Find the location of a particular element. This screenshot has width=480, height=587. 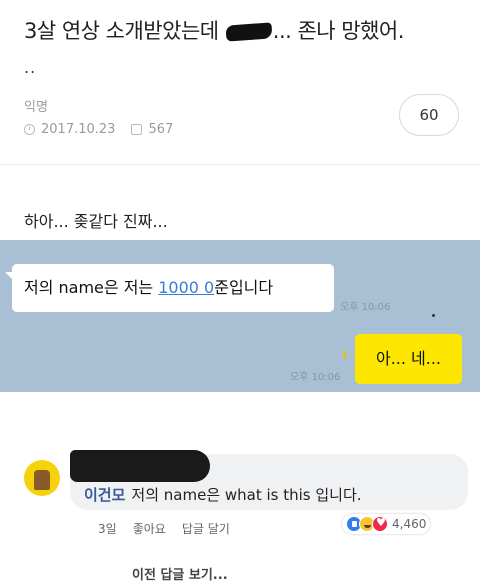

avatar is located at coordinates (42, 478).